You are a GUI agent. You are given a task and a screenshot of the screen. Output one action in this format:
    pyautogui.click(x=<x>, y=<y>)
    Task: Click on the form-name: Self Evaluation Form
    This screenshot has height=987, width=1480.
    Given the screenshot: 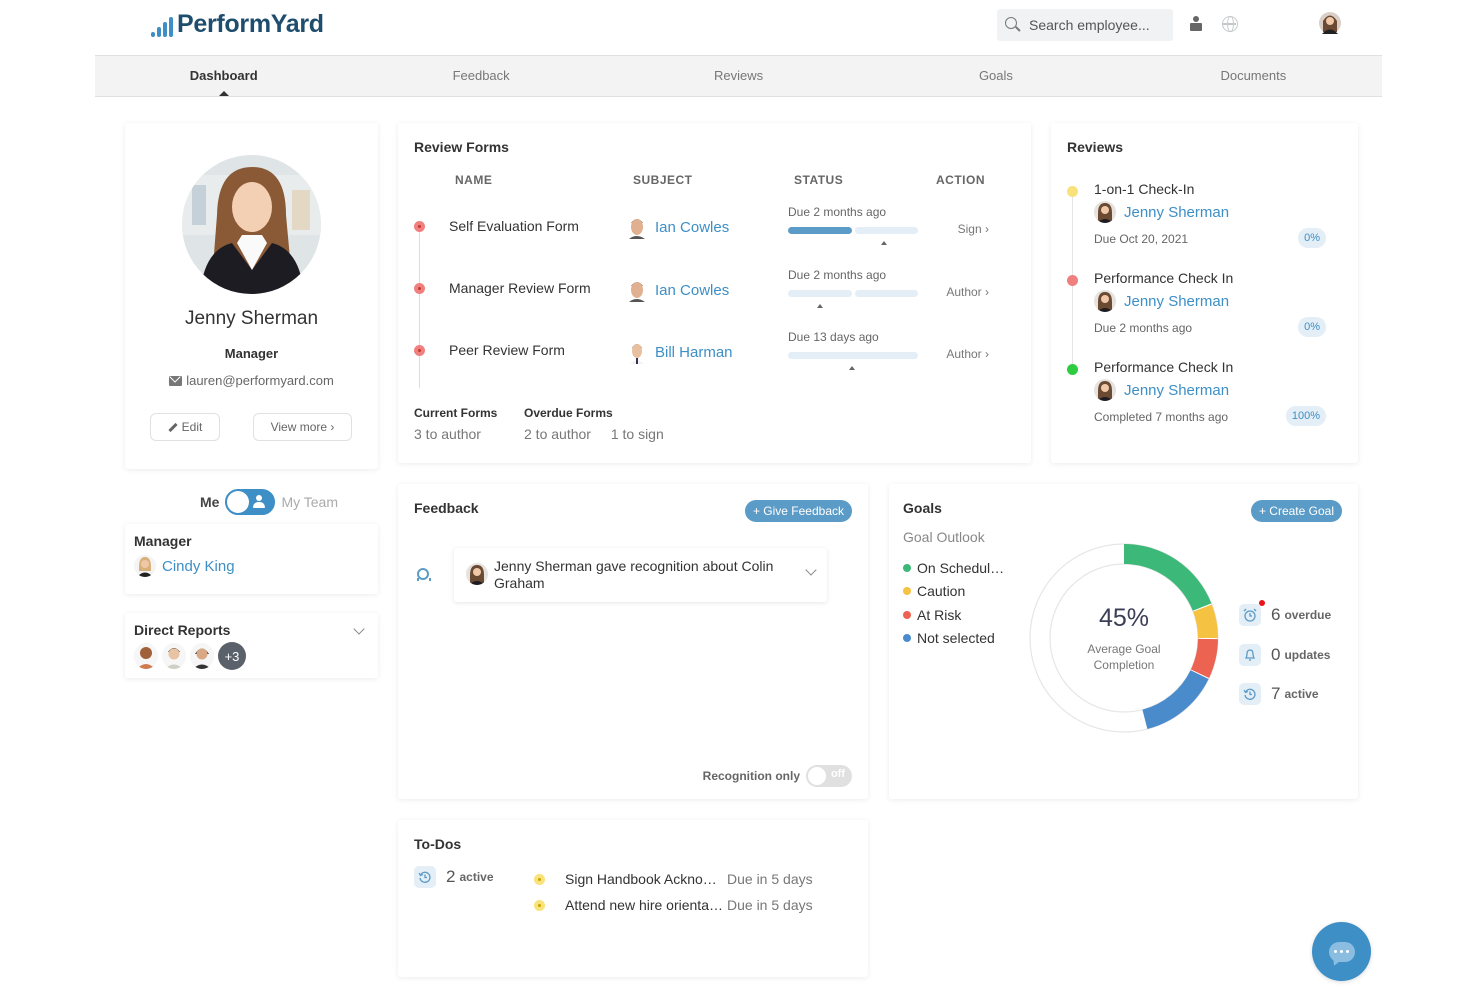 What is the action you would take?
    pyautogui.click(x=514, y=226)
    